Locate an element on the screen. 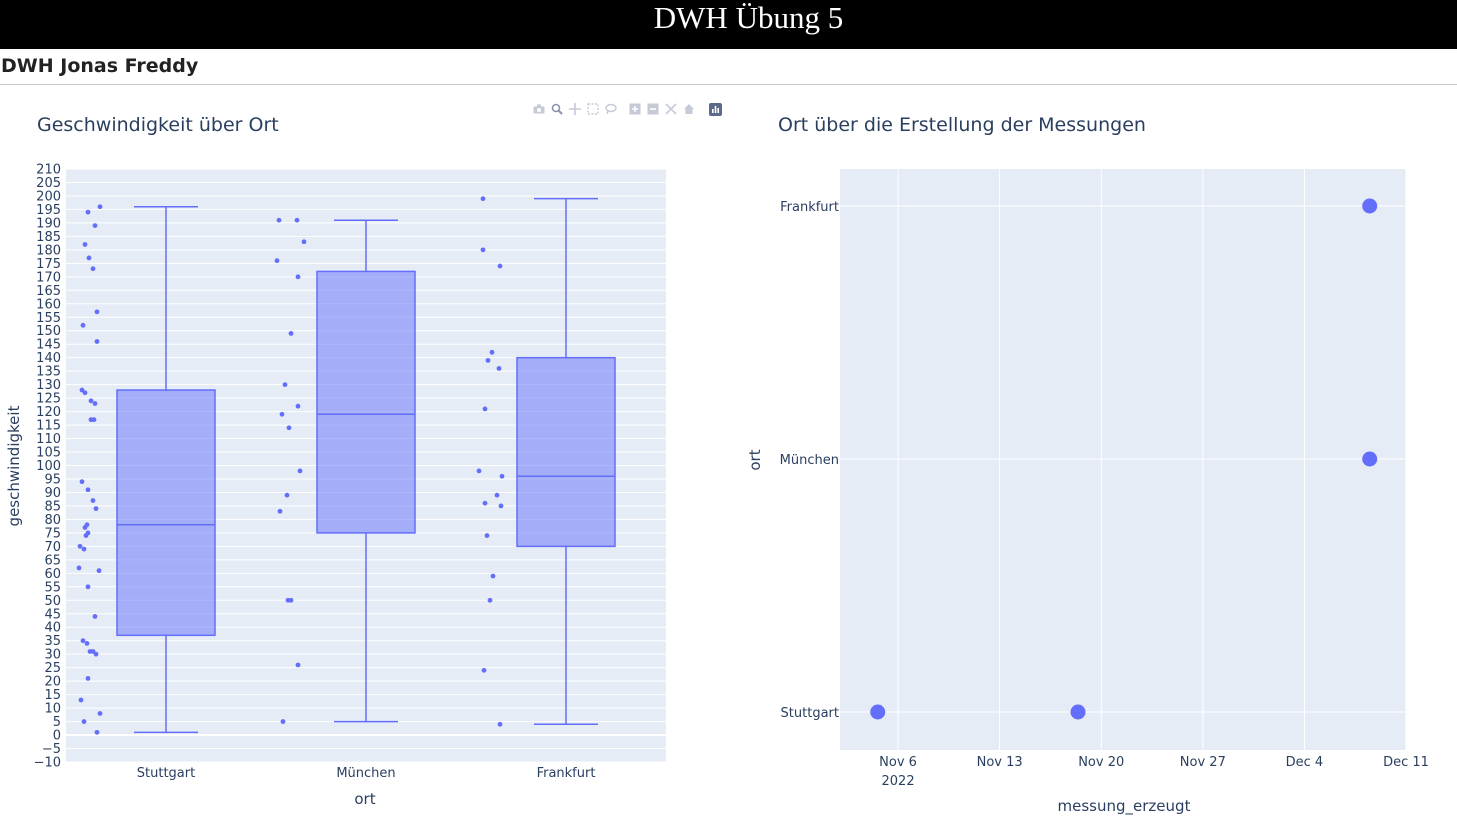 The image size is (1457, 838). box-y-tick-label: 0 is located at coordinates (57, 736).